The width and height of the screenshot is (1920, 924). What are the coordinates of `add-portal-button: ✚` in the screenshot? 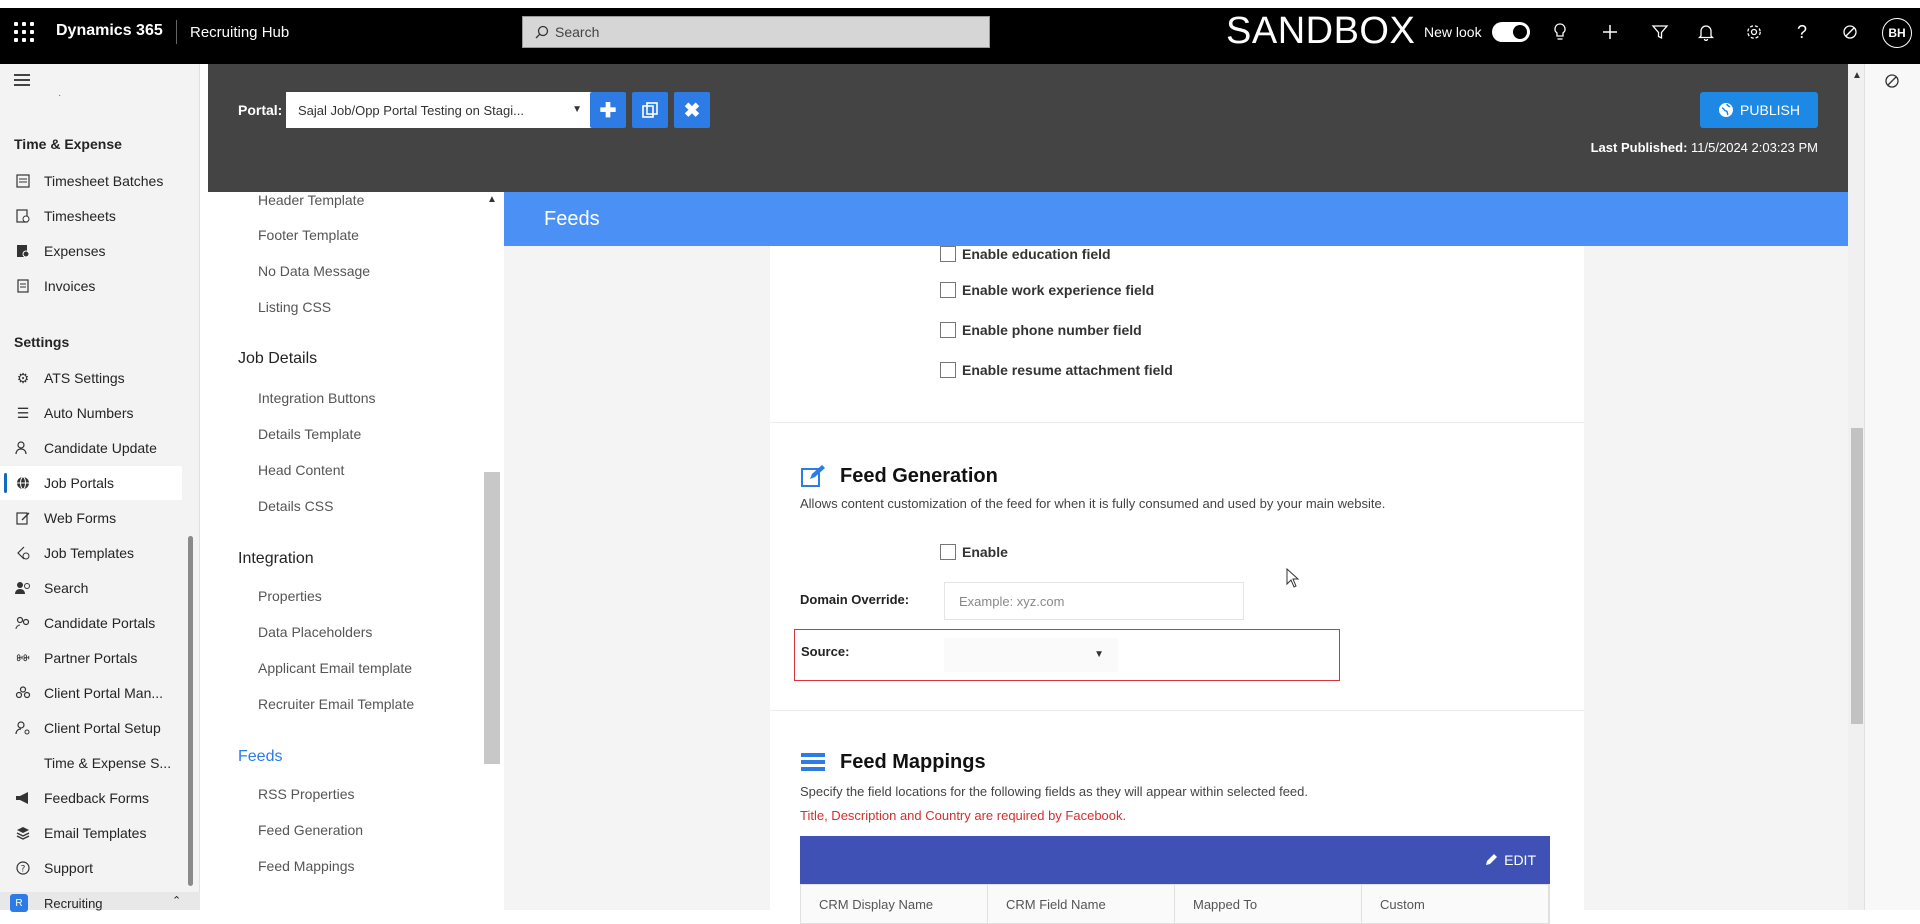 It's located at (608, 110).